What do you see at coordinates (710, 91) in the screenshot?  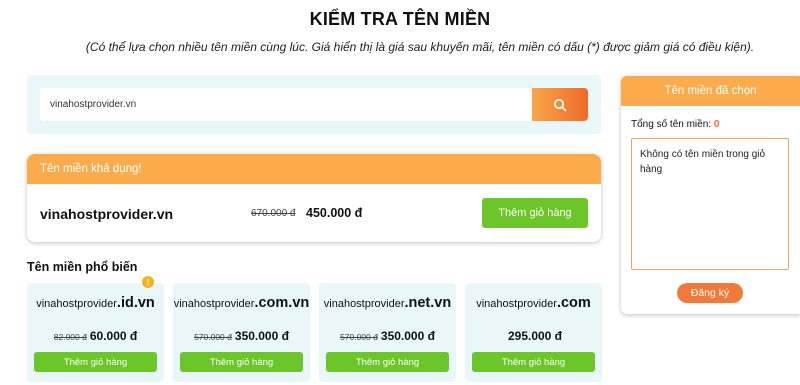 I see `selected-domains-heading: Tên miền đã chọn` at bounding box center [710, 91].